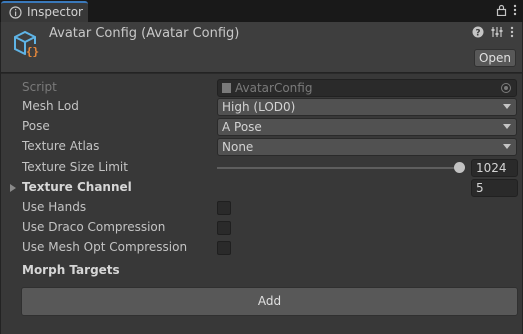 The height and width of the screenshot is (334, 523). I want to click on presets-icon, so click(497, 33).